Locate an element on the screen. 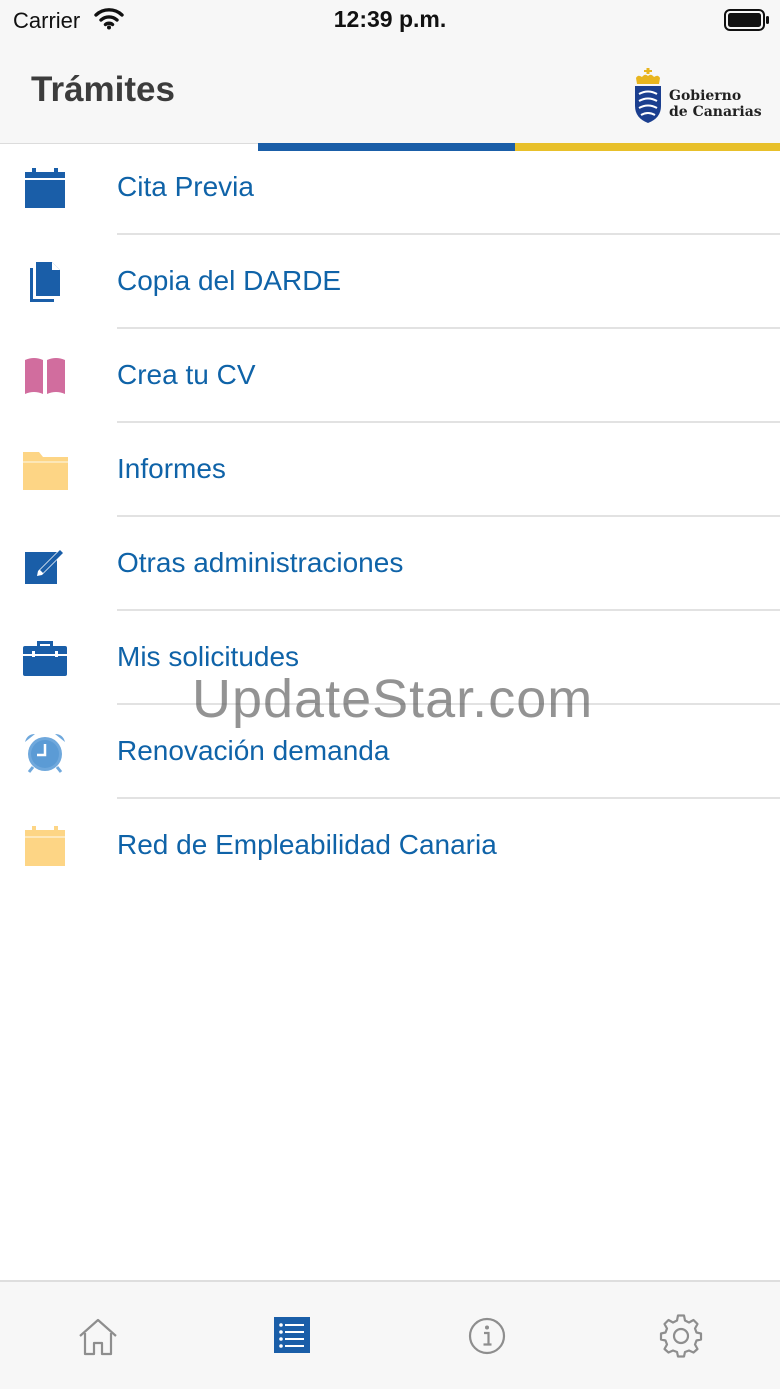 The height and width of the screenshot is (1389, 780). list-item-label: Otras administraciones is located at coordinates (260, 562).